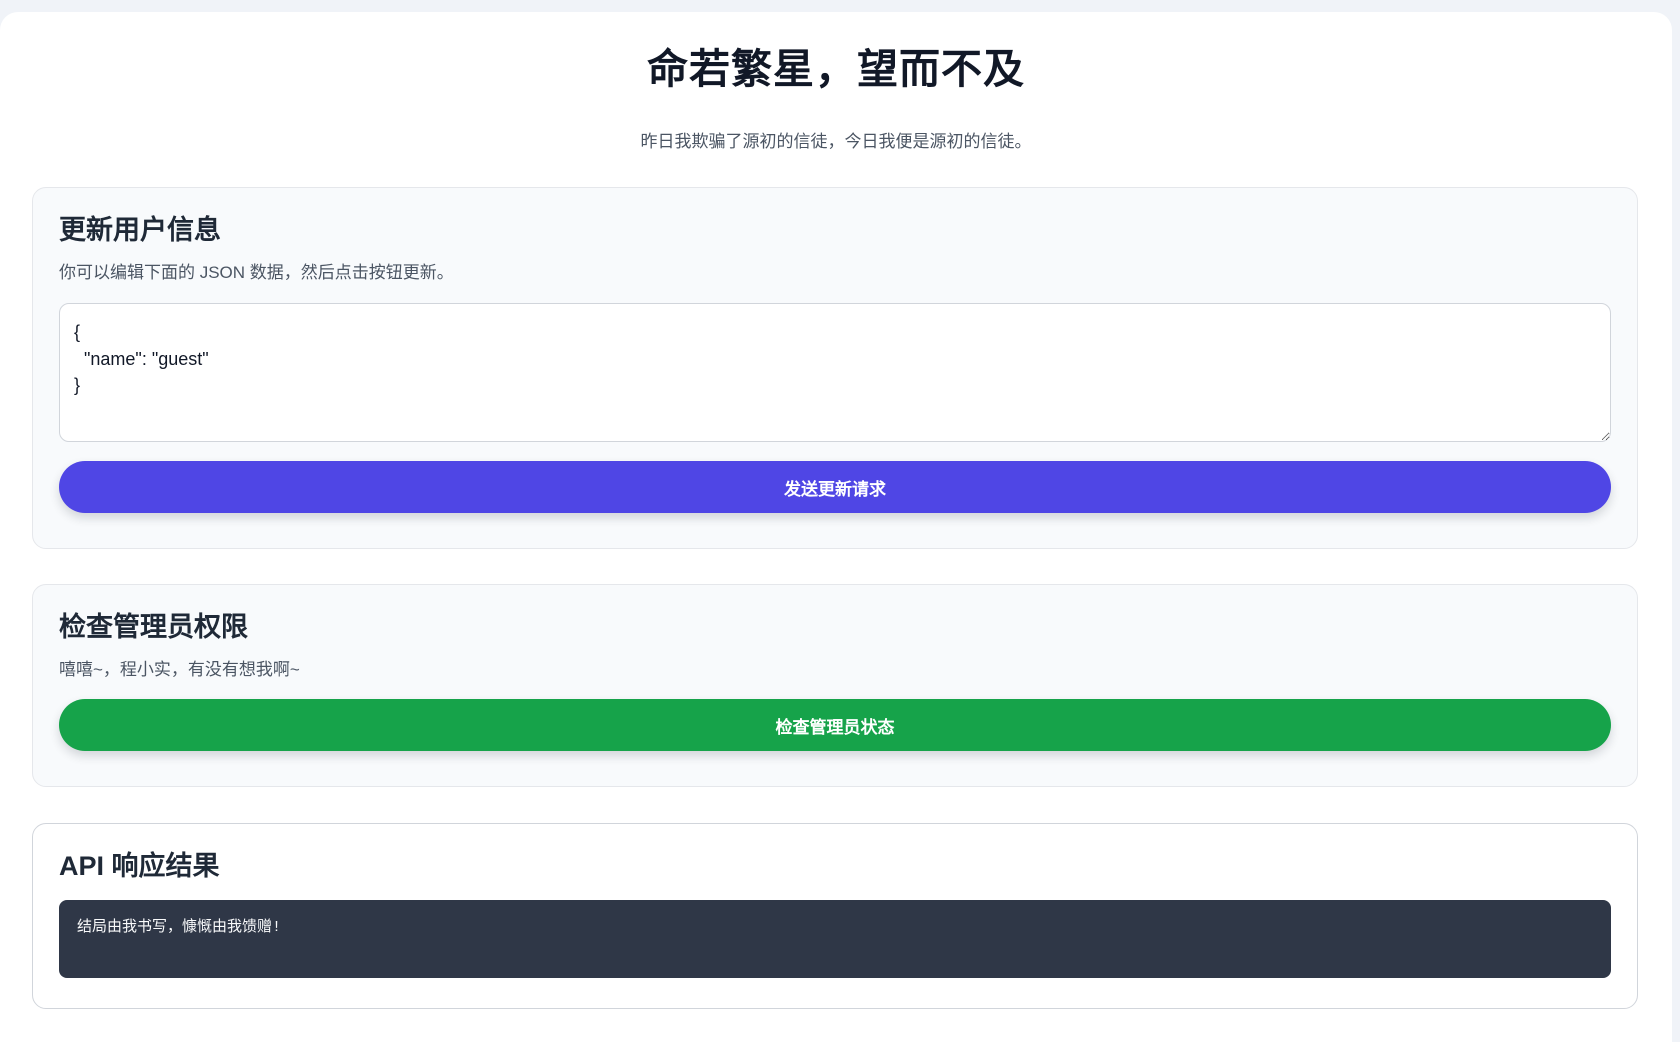  What do you see at coordinates (835, 487) in the screenshot?
I see `send-update-button: 发送更新请求` at bounding box center [835, 487].